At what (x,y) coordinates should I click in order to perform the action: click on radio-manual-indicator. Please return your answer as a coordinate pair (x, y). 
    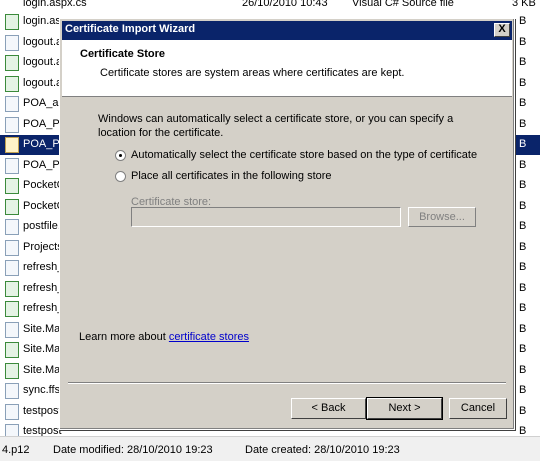
    Looking at the image, I should click on (120, 176).